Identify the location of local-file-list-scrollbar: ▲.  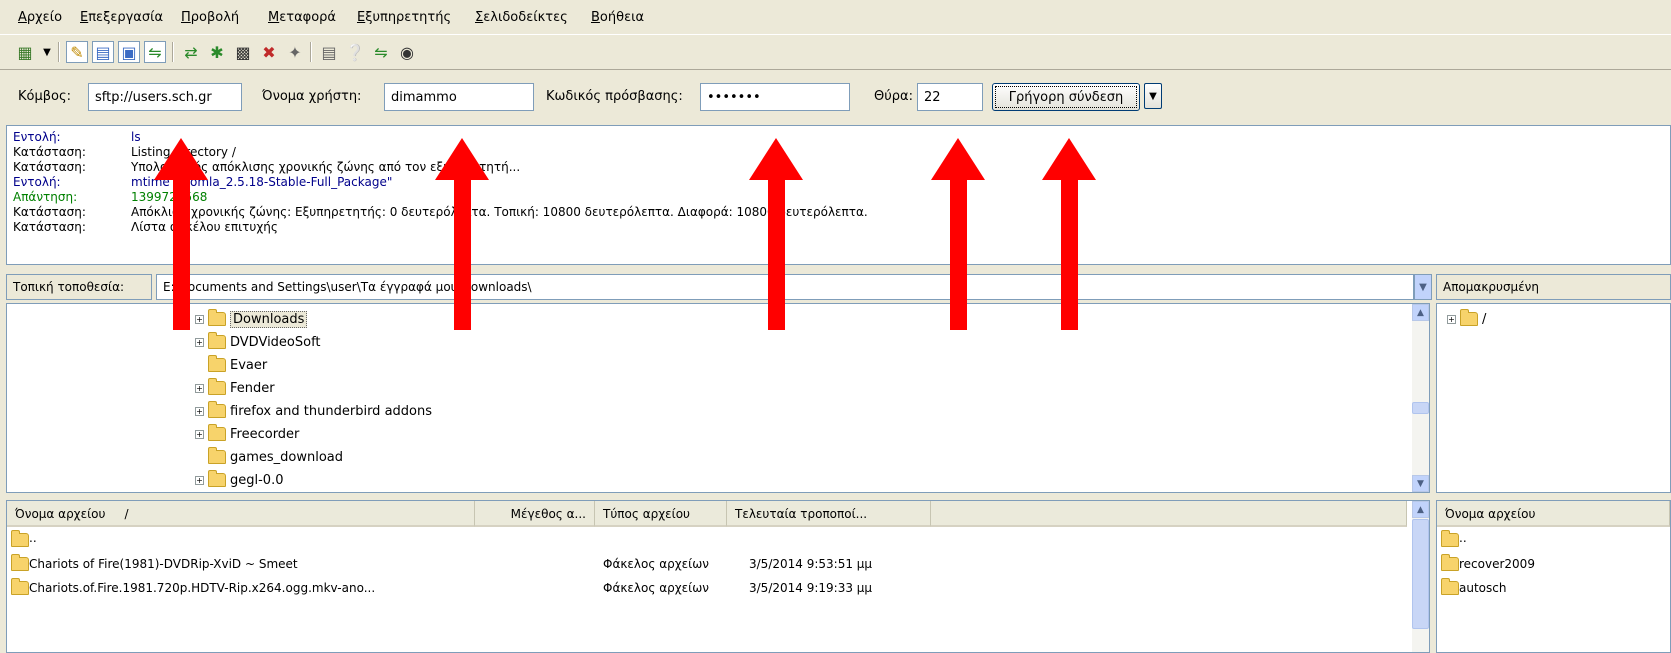
(1420, 576).